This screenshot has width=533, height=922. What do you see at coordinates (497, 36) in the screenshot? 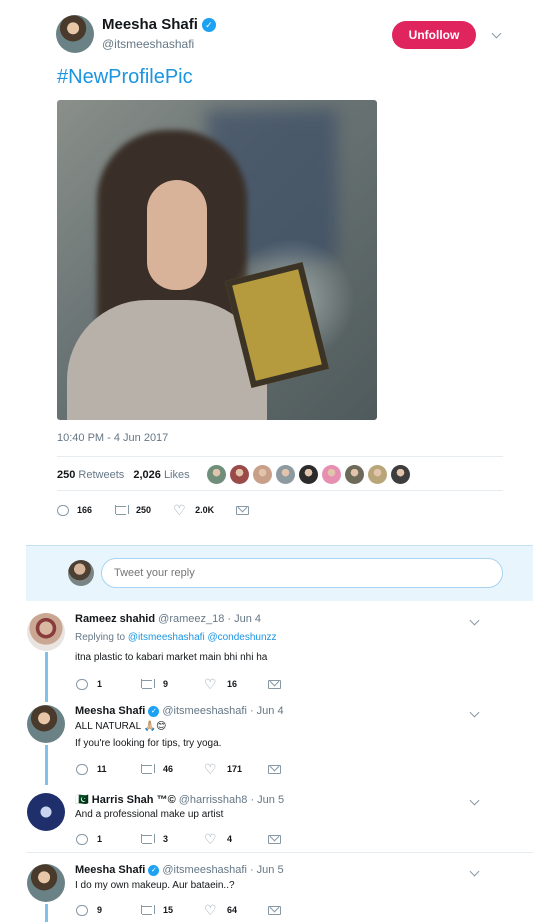
I see `tweet-menu-caret-icon` at bounding box center [497, 36].